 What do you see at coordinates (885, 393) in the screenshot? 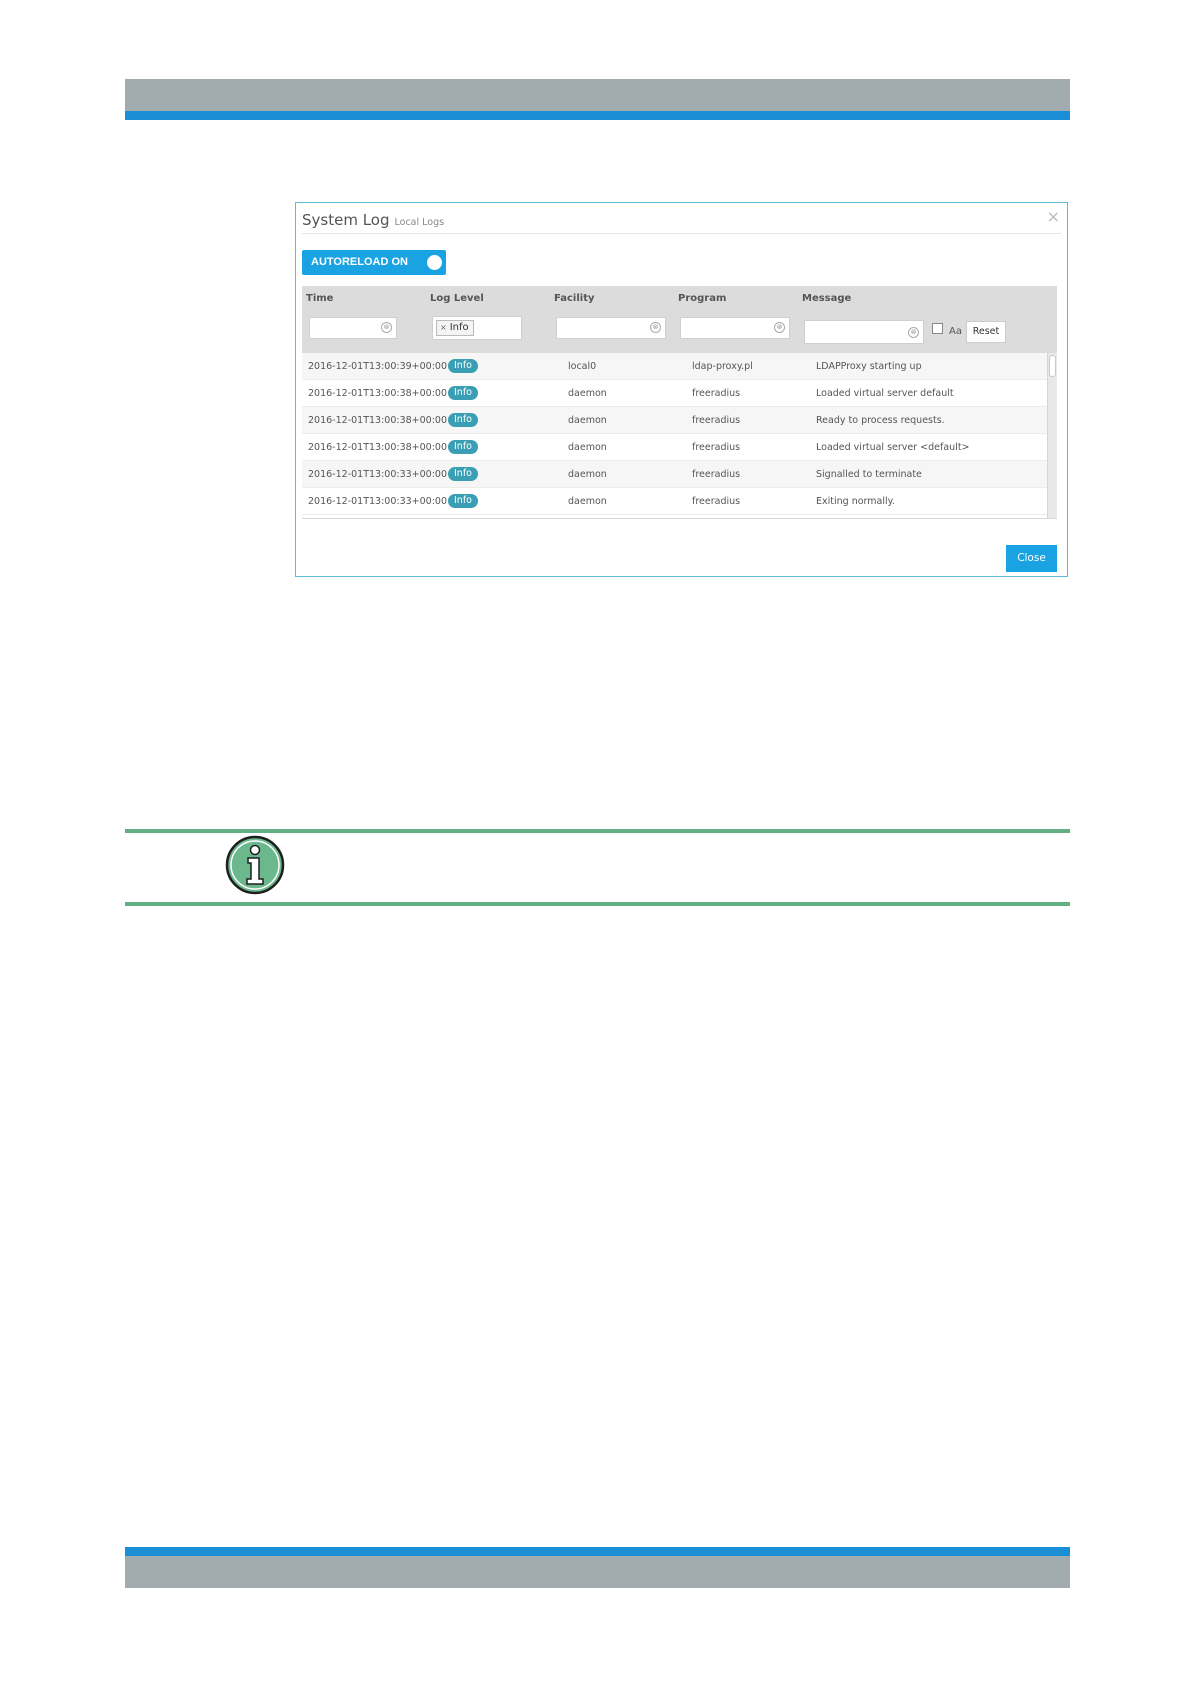
I see `message-cell: Loaded virtual server default` at bounding box center [885, 393].